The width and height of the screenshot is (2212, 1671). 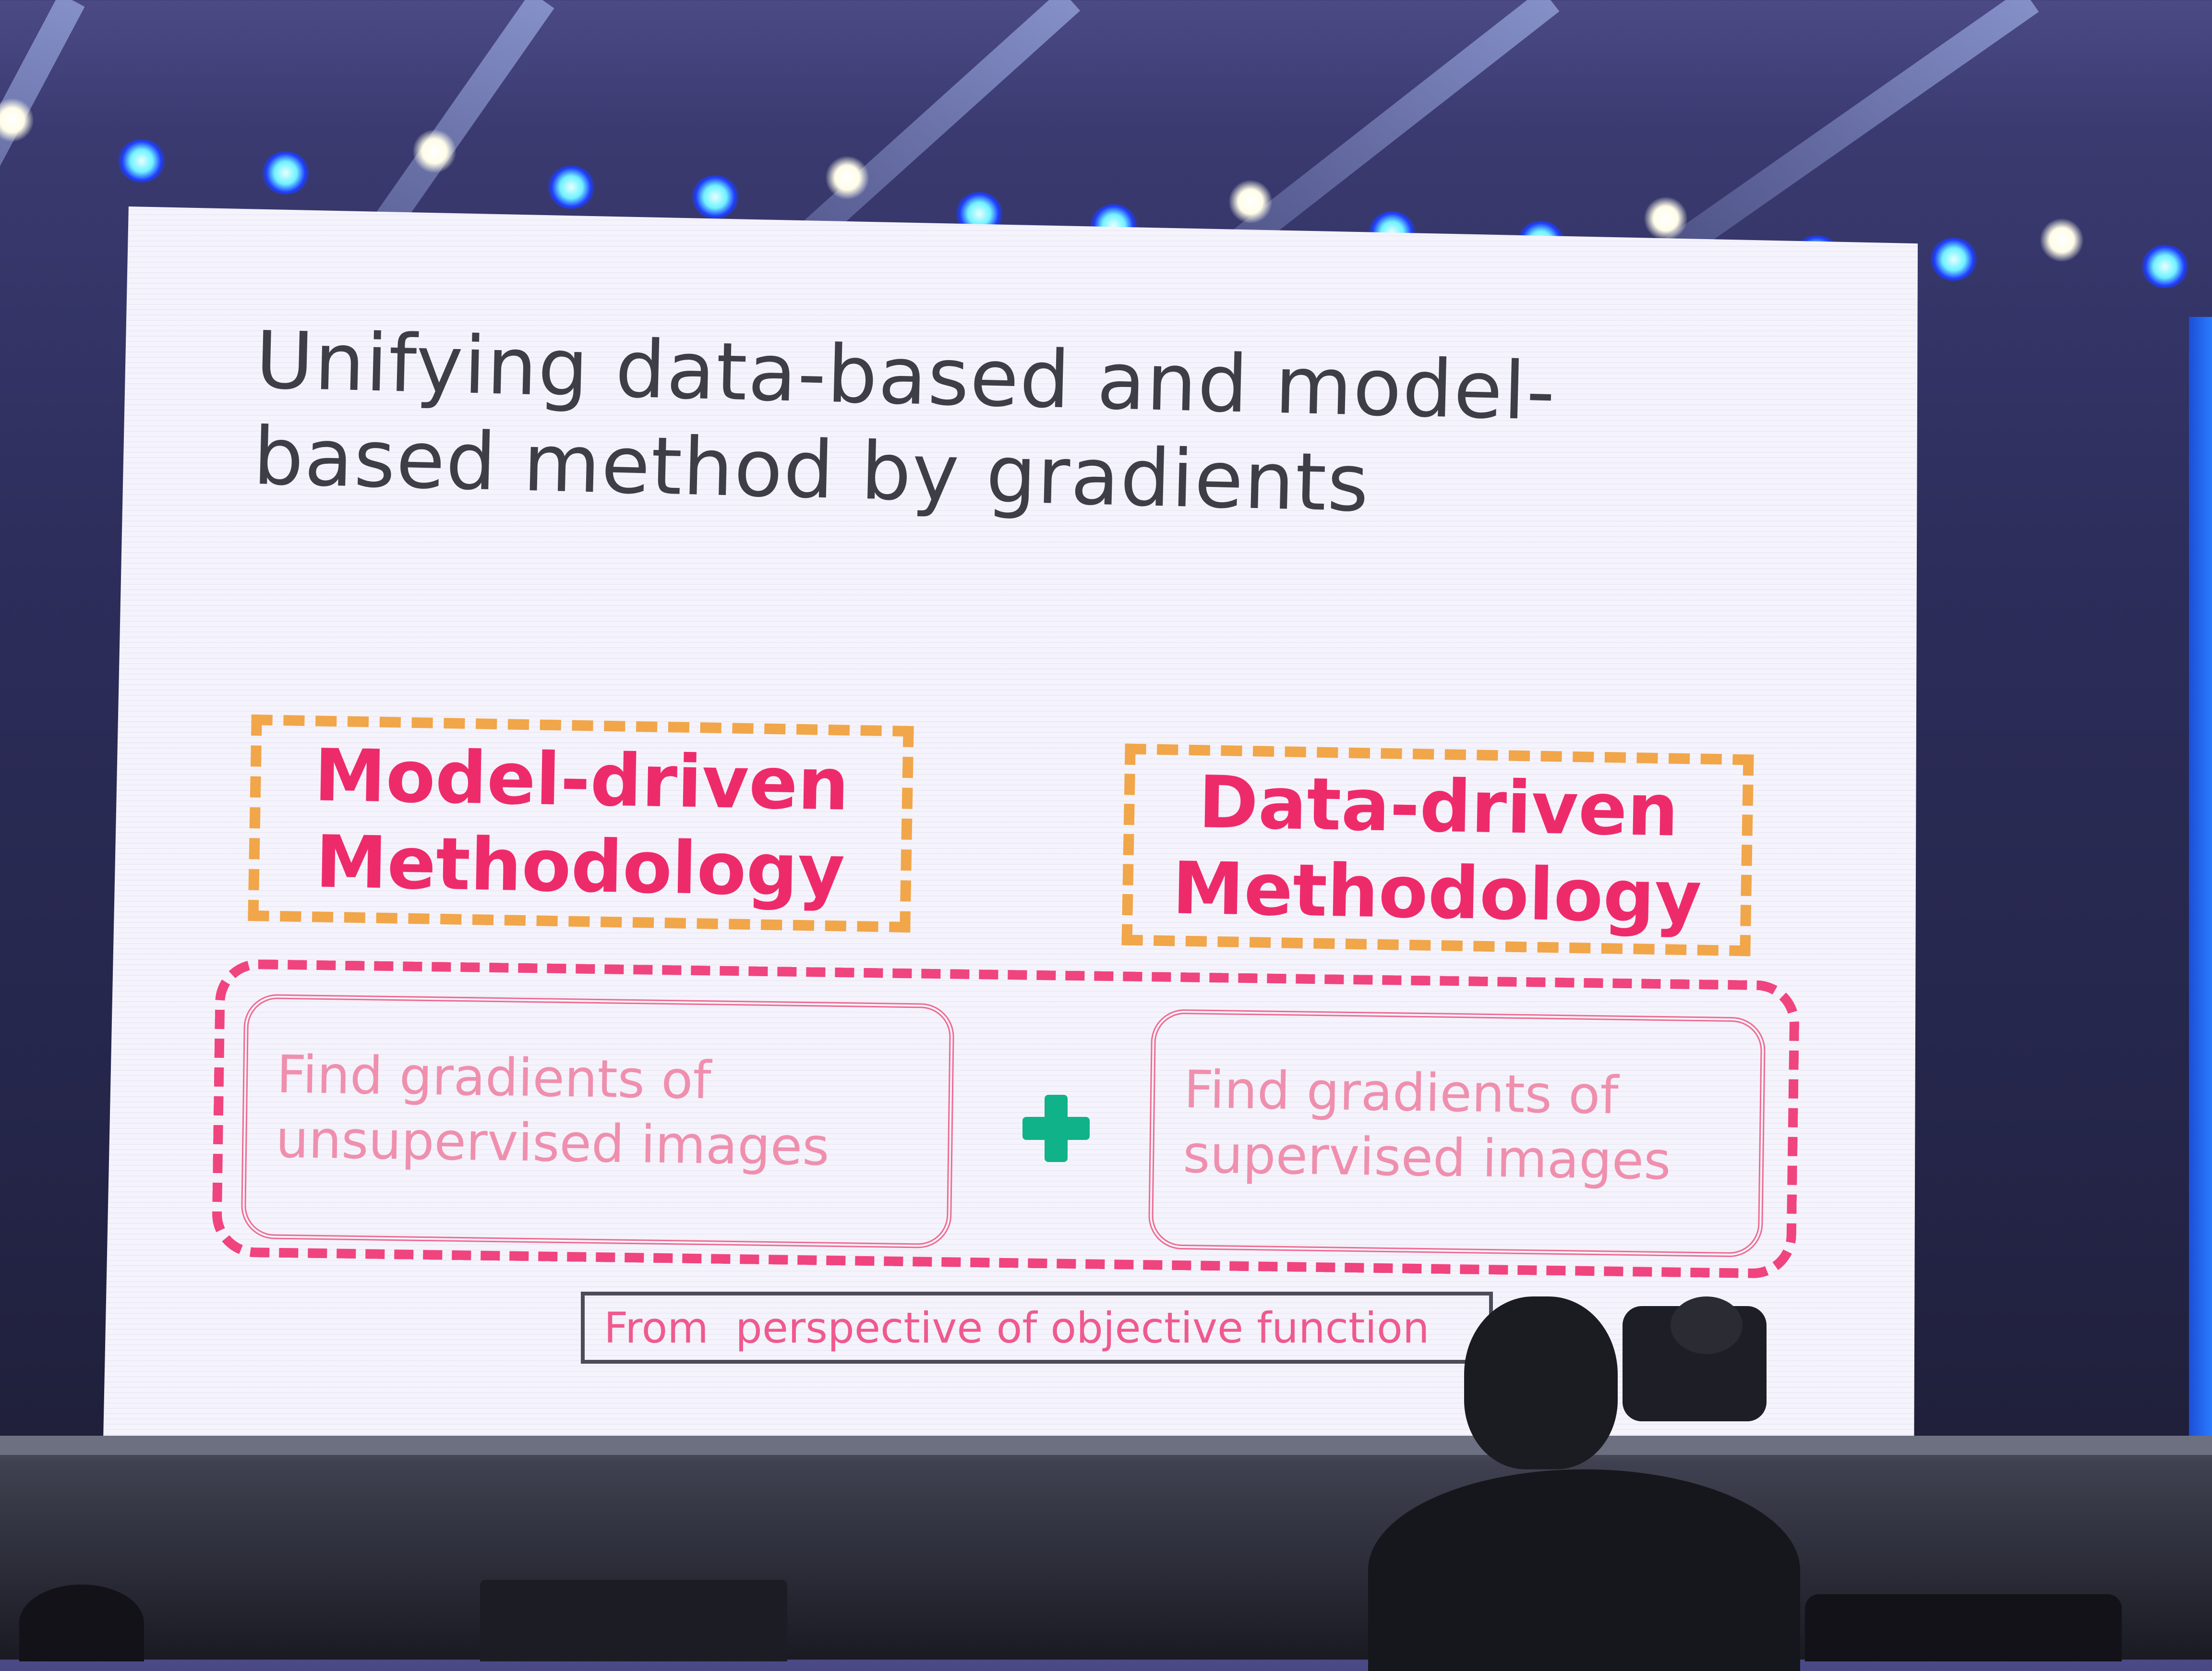 What do you see at coordinates (2200, 886) in the screenshot?
I see `side-led-screen` at bounding box center [2200, 886].